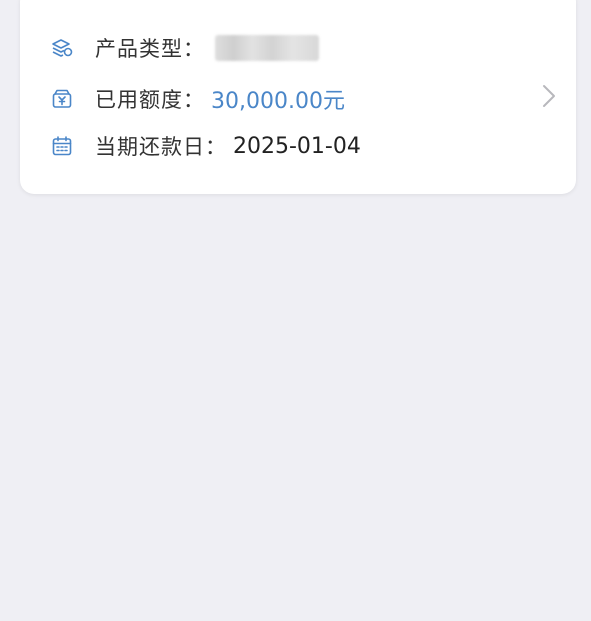  What do you see at coordinates (150, 49) in the screenshot?
I see `product-type-label: 产品类型：` at bounding box center [150, 49].